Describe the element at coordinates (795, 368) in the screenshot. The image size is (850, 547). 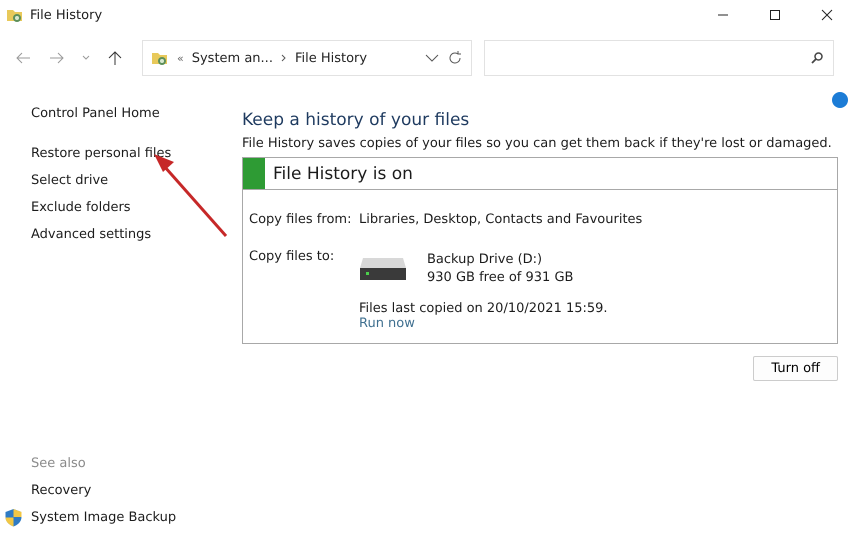
I see `turn-off-button: Turn off` at that location.